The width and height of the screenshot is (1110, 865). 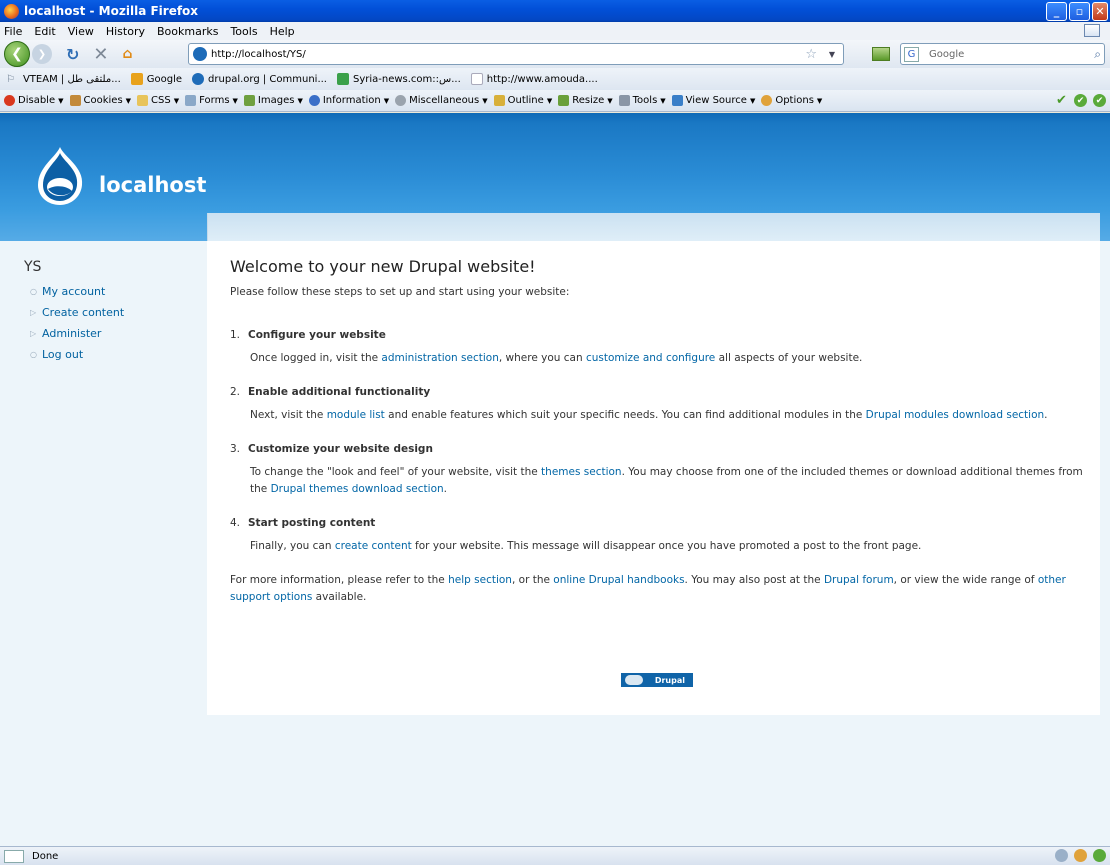 What do you see at coordinates (356, 415) in the screenshot?
I see `module-list-link: module list` at bounding box center [356, 415].